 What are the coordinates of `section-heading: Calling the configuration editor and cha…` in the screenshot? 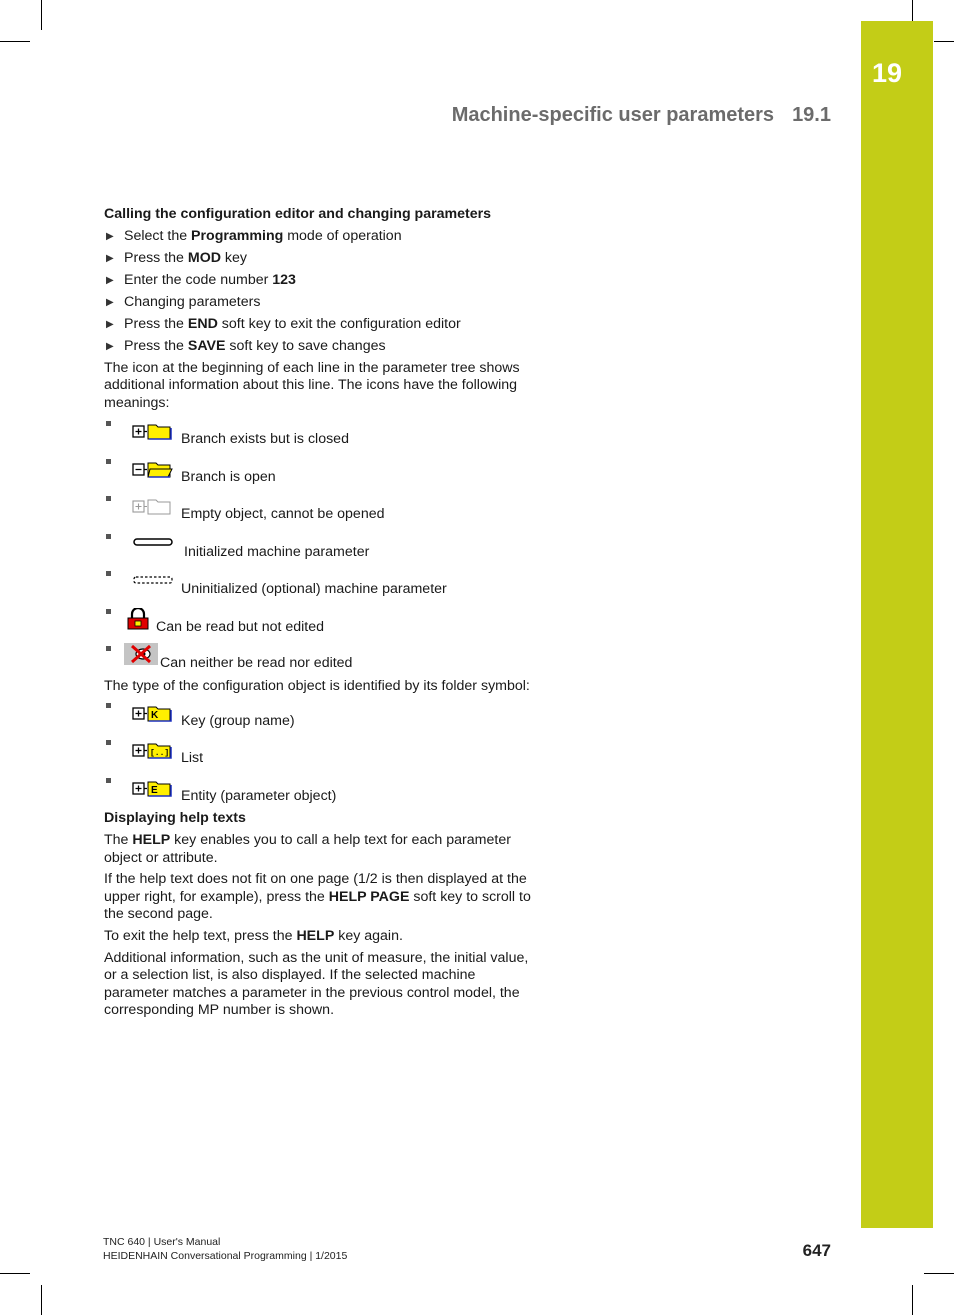 It's located at (298, 214).